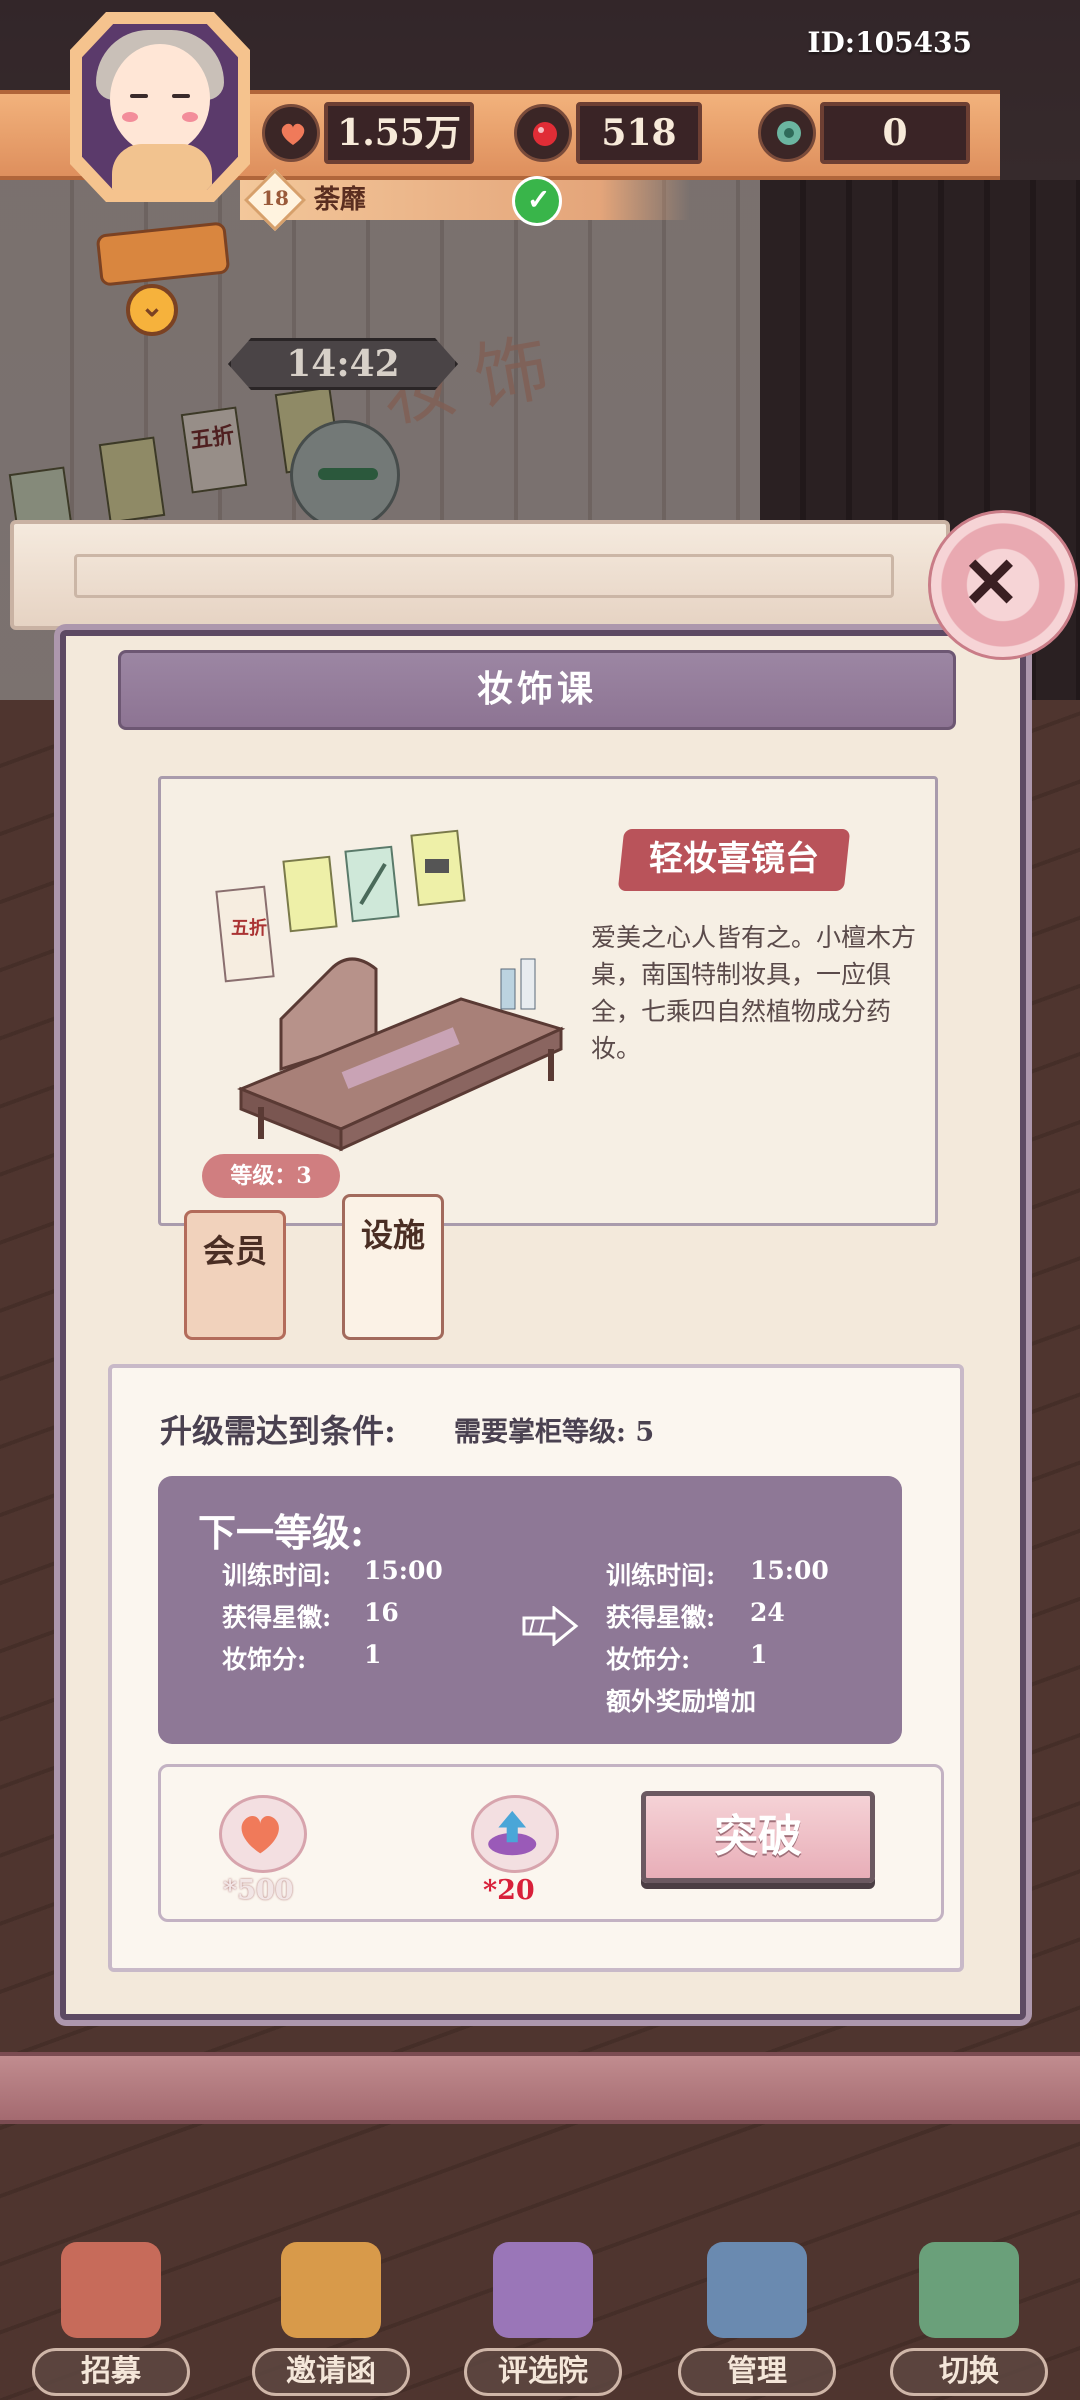  What do you see at coordinates (281, 1532) in the screenshot?
I see `next-level-title: 下一等级:` at bounding box center [281, 1532].